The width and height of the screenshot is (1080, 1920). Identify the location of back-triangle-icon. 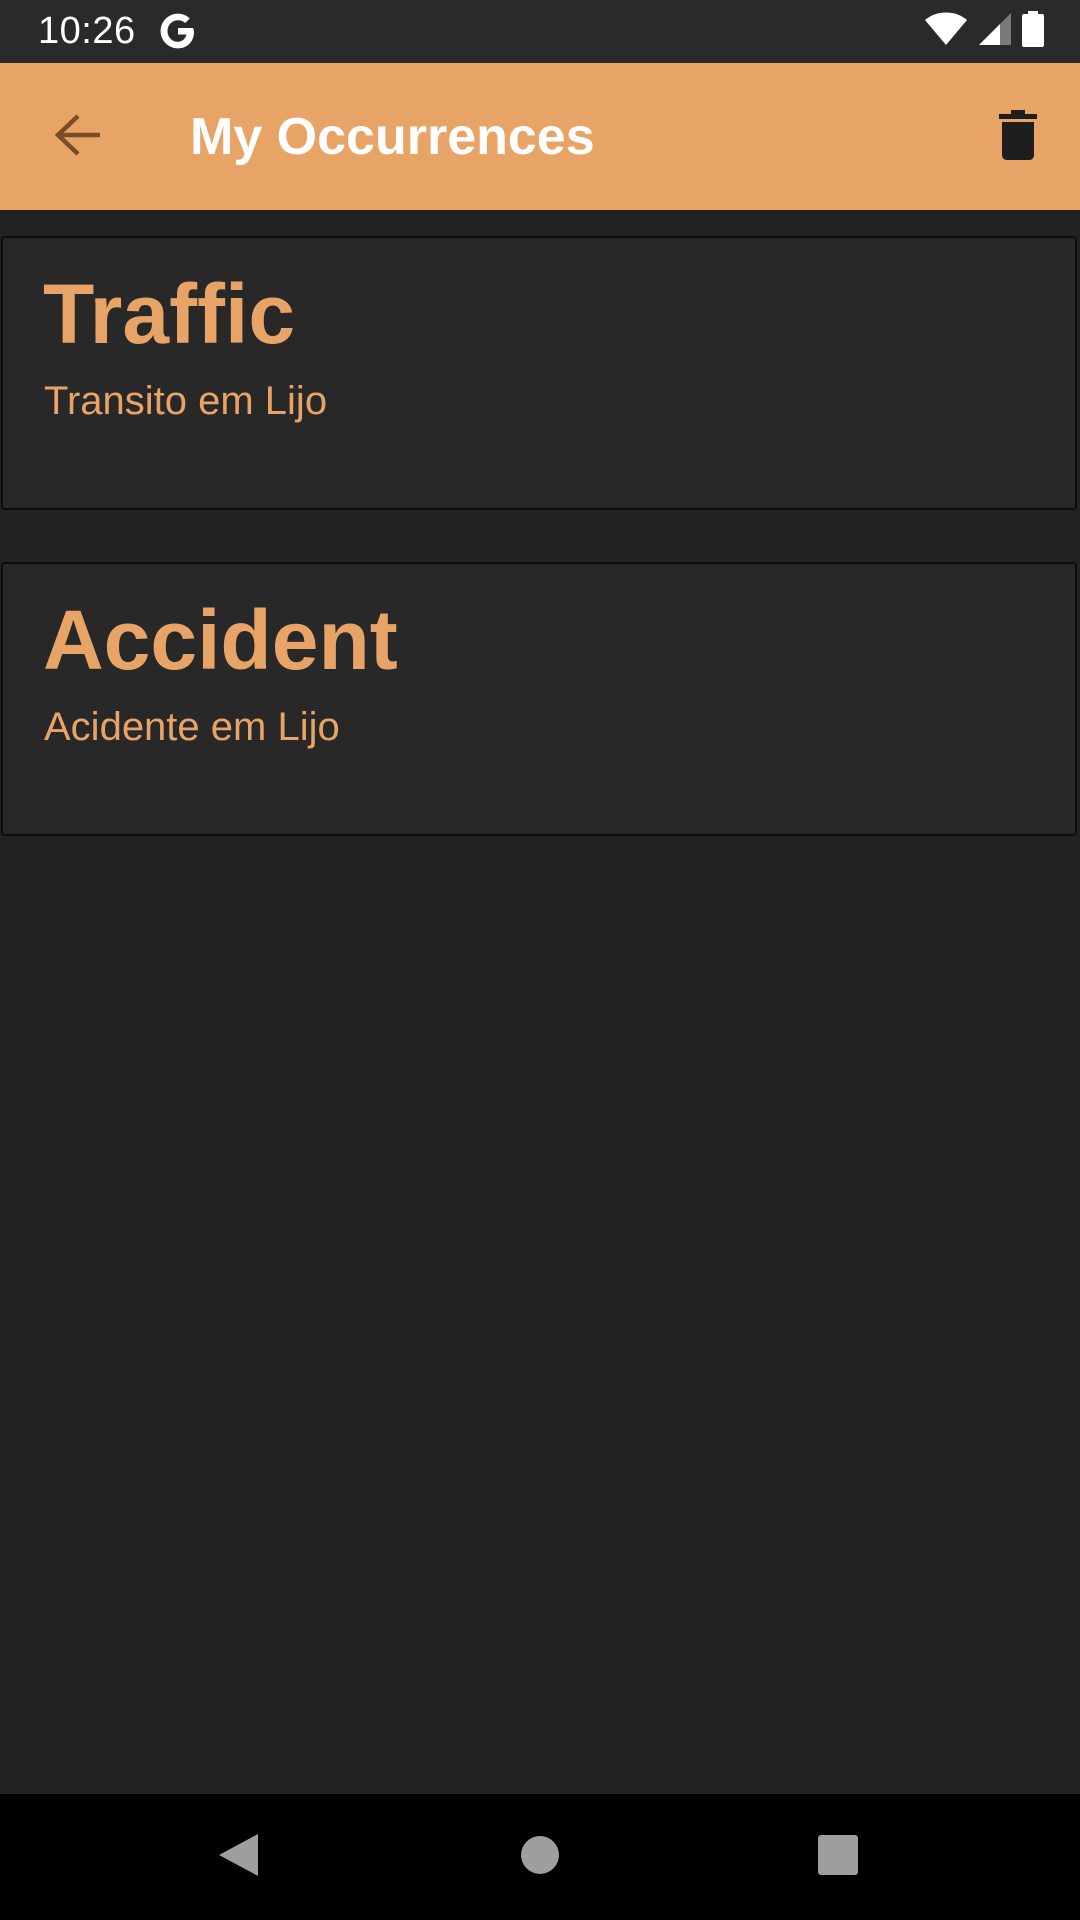
(238, 1857).